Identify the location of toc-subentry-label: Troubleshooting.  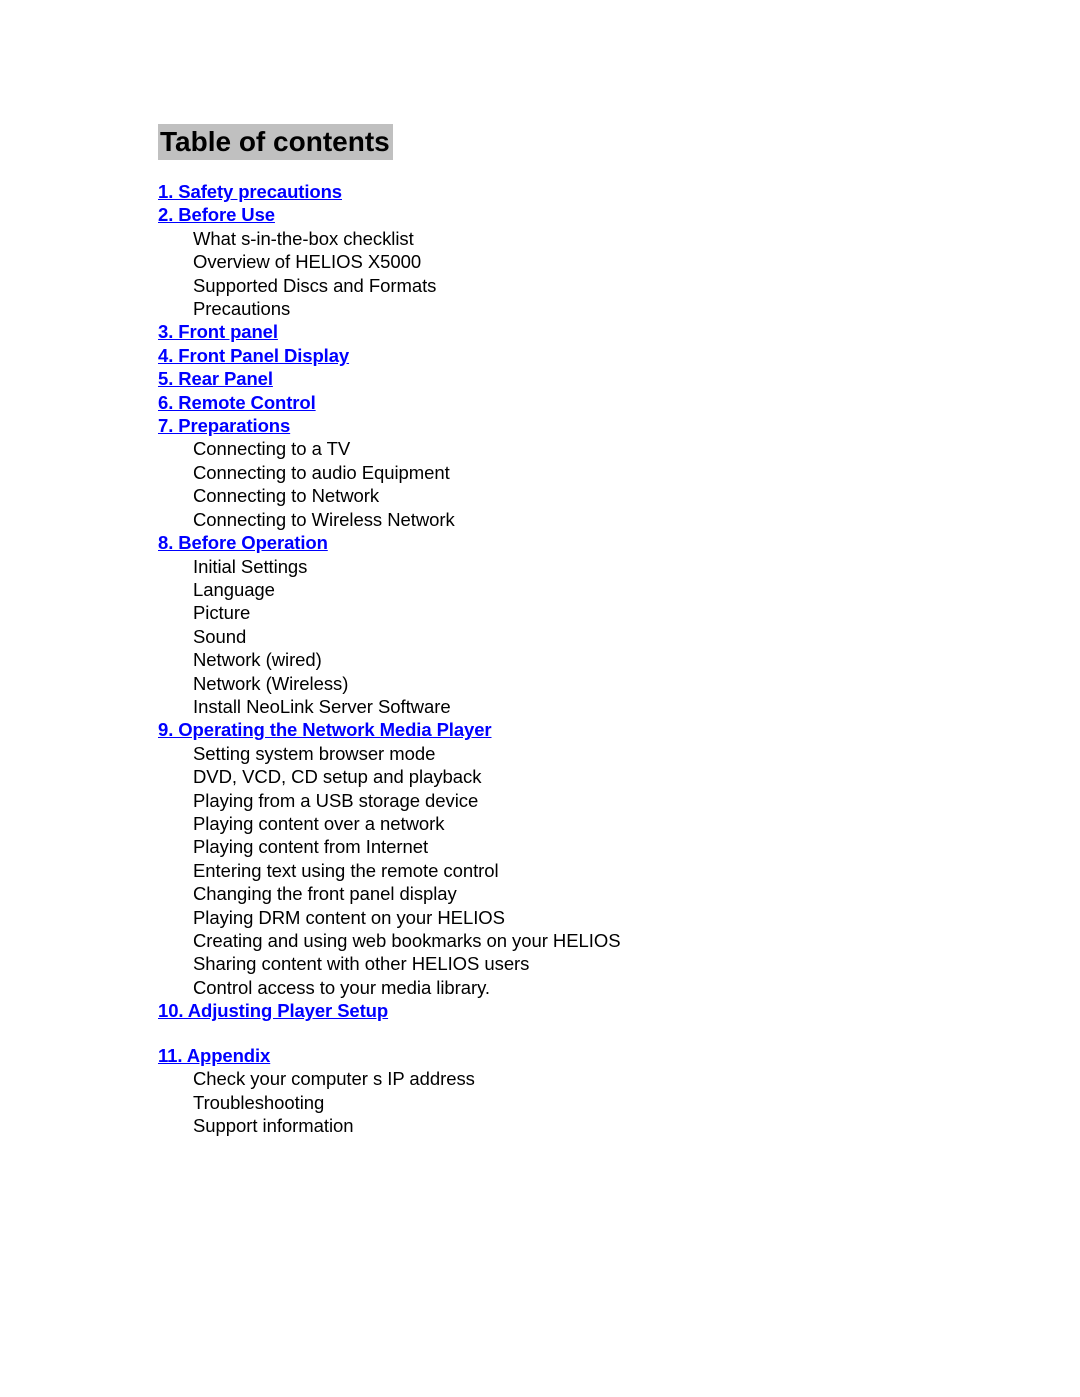
(259, 1102).